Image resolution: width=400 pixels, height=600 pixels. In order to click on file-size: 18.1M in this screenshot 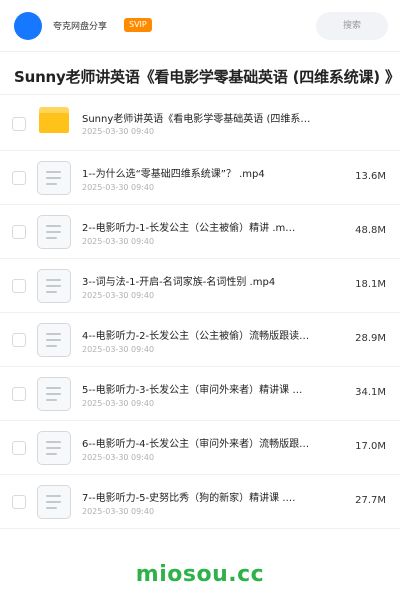, I will do `click(370, 284)`.